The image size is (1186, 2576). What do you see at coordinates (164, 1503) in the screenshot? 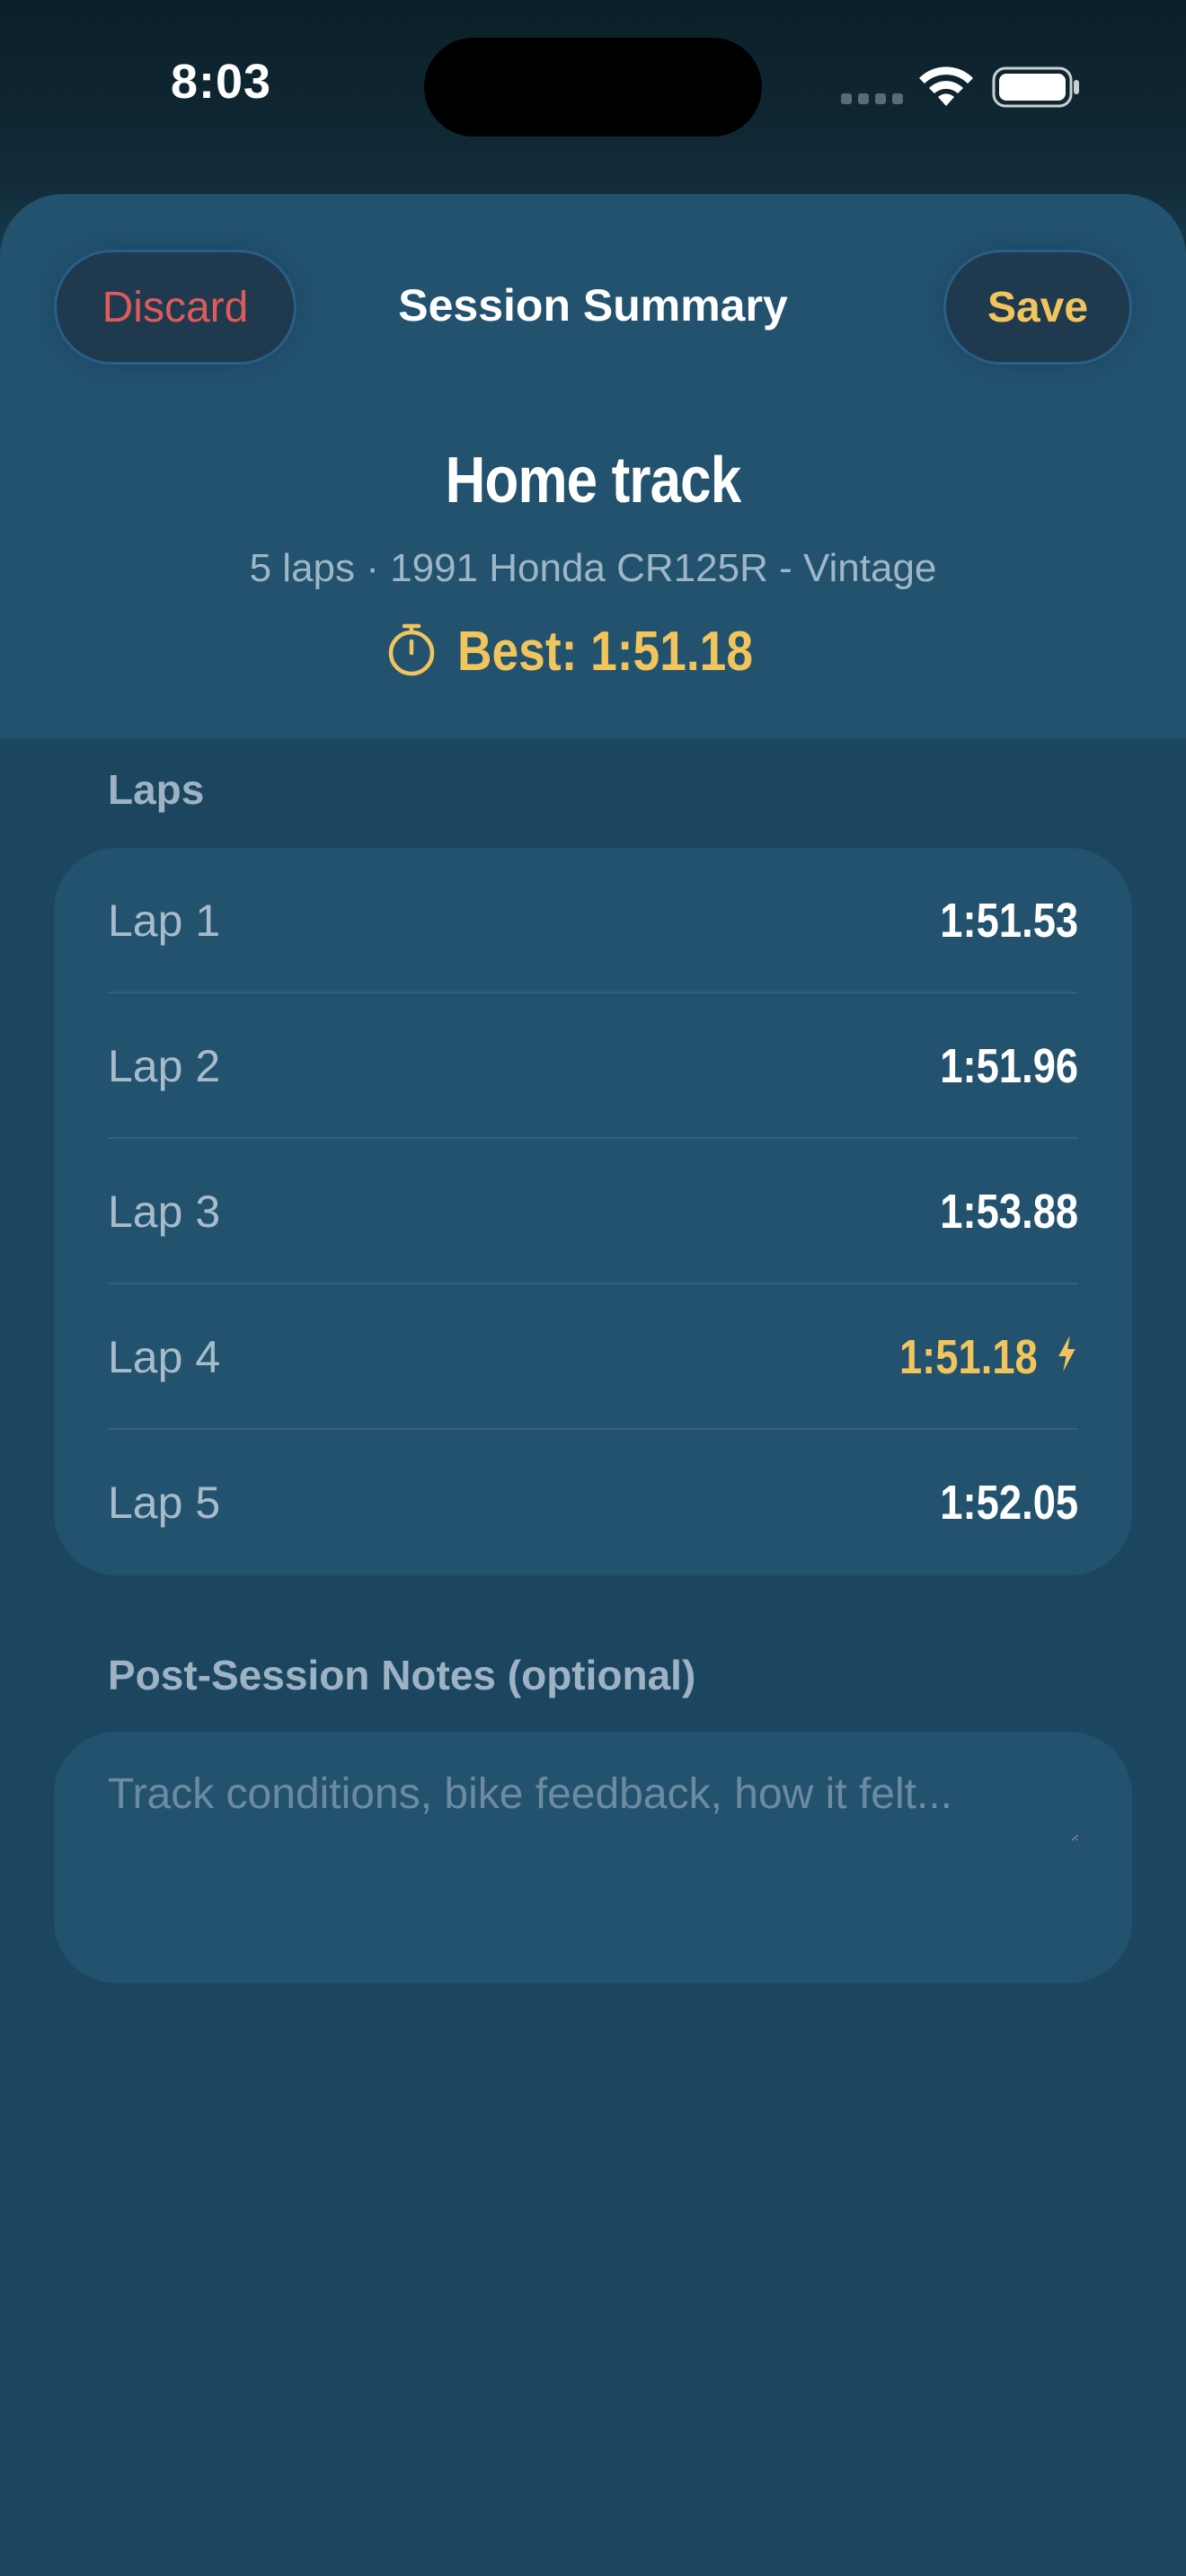
I see `lap-label: Lap 5` at bounding box center [164, 1503].